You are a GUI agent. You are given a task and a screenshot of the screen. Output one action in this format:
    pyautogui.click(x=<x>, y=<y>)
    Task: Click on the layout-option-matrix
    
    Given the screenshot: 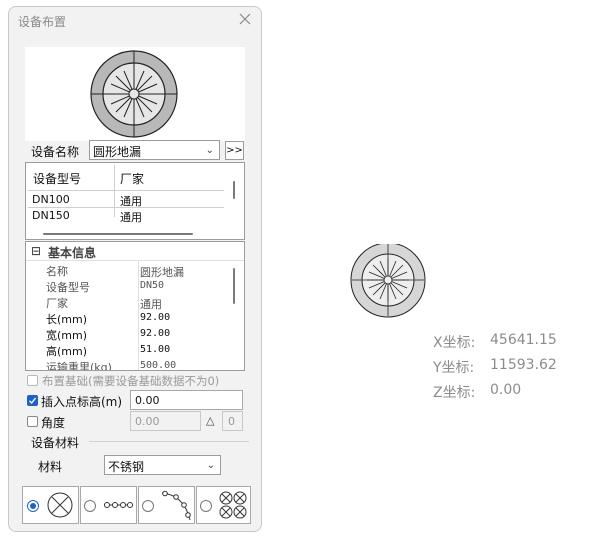 What is the action you would take?
    pyautogui.click(x=223, y=505)
    